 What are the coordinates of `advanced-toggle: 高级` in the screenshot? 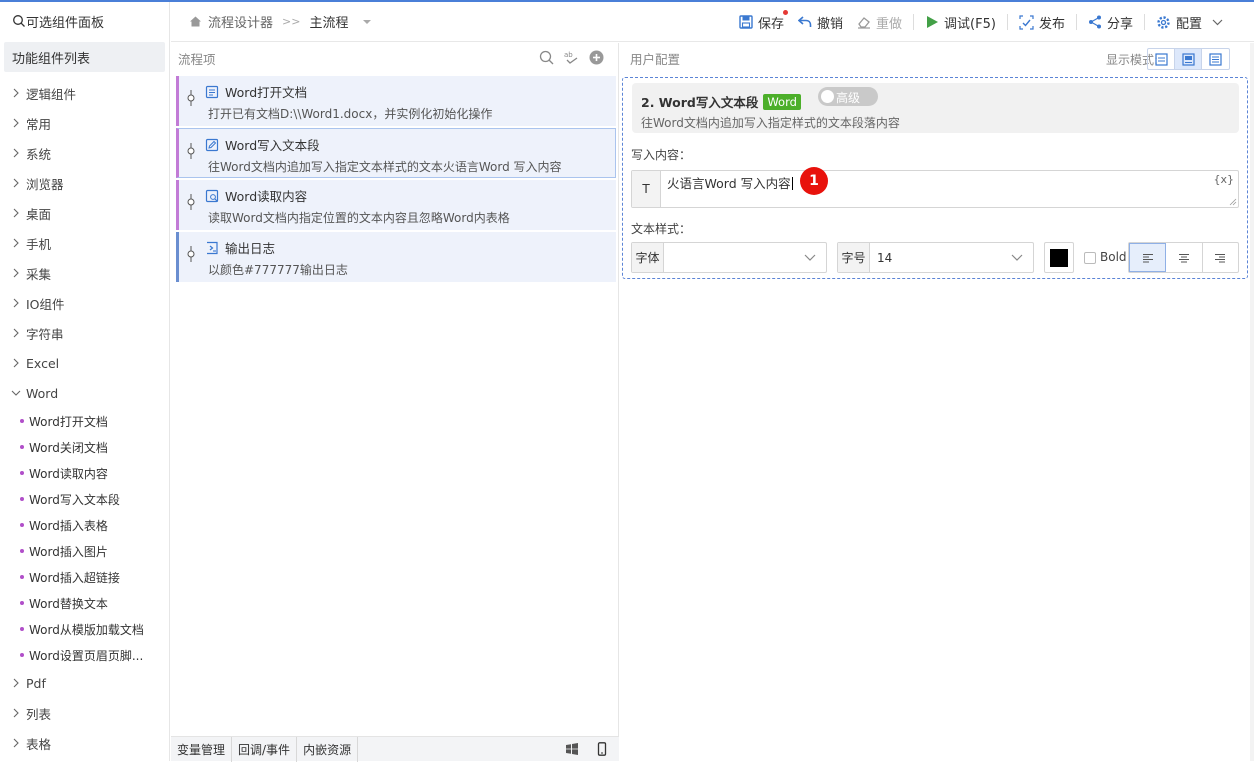 It's located at (848, 96).